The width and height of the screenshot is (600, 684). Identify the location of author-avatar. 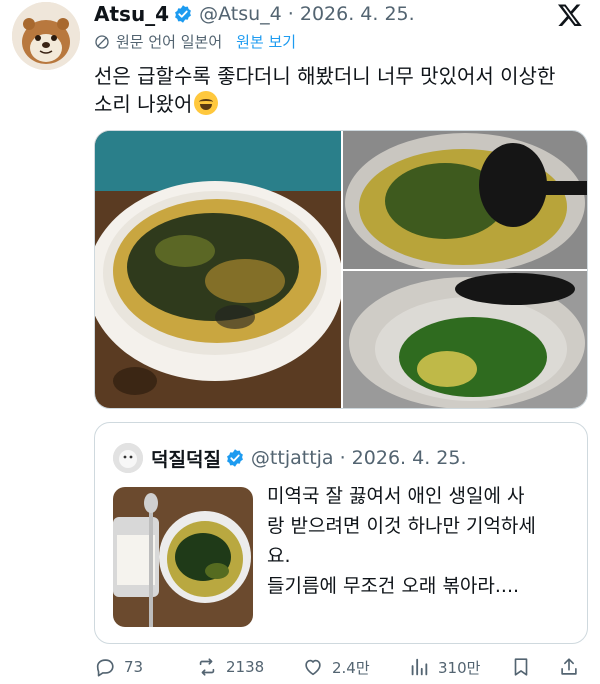
(46, 36).